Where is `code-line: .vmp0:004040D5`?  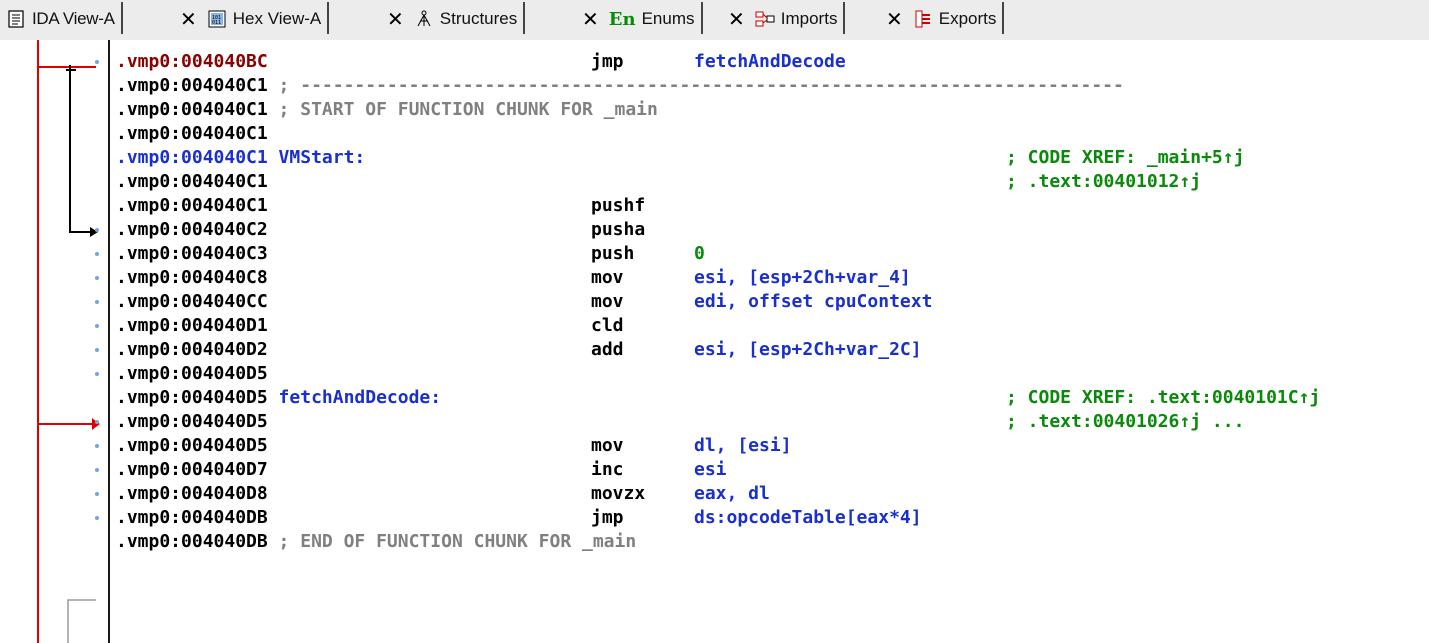
code-line: .vmp0:004040D5 is located at coordinates (766, 374).